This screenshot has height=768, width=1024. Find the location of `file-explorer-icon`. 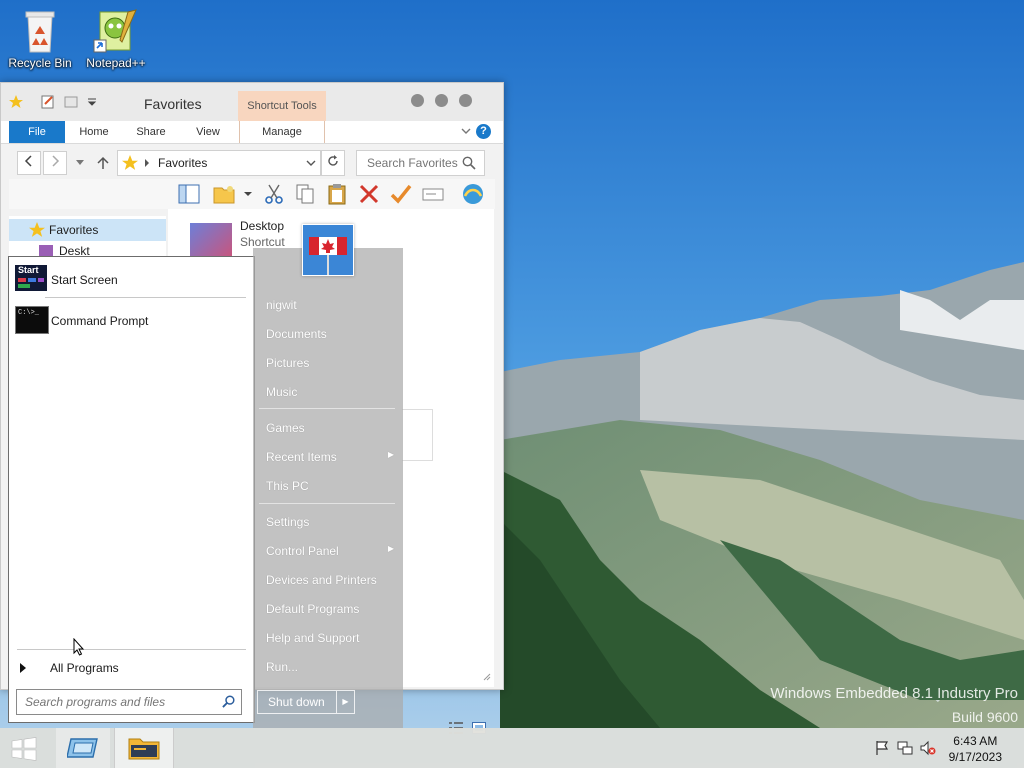

file-explorer-icon is located at coordinates (144, 749).